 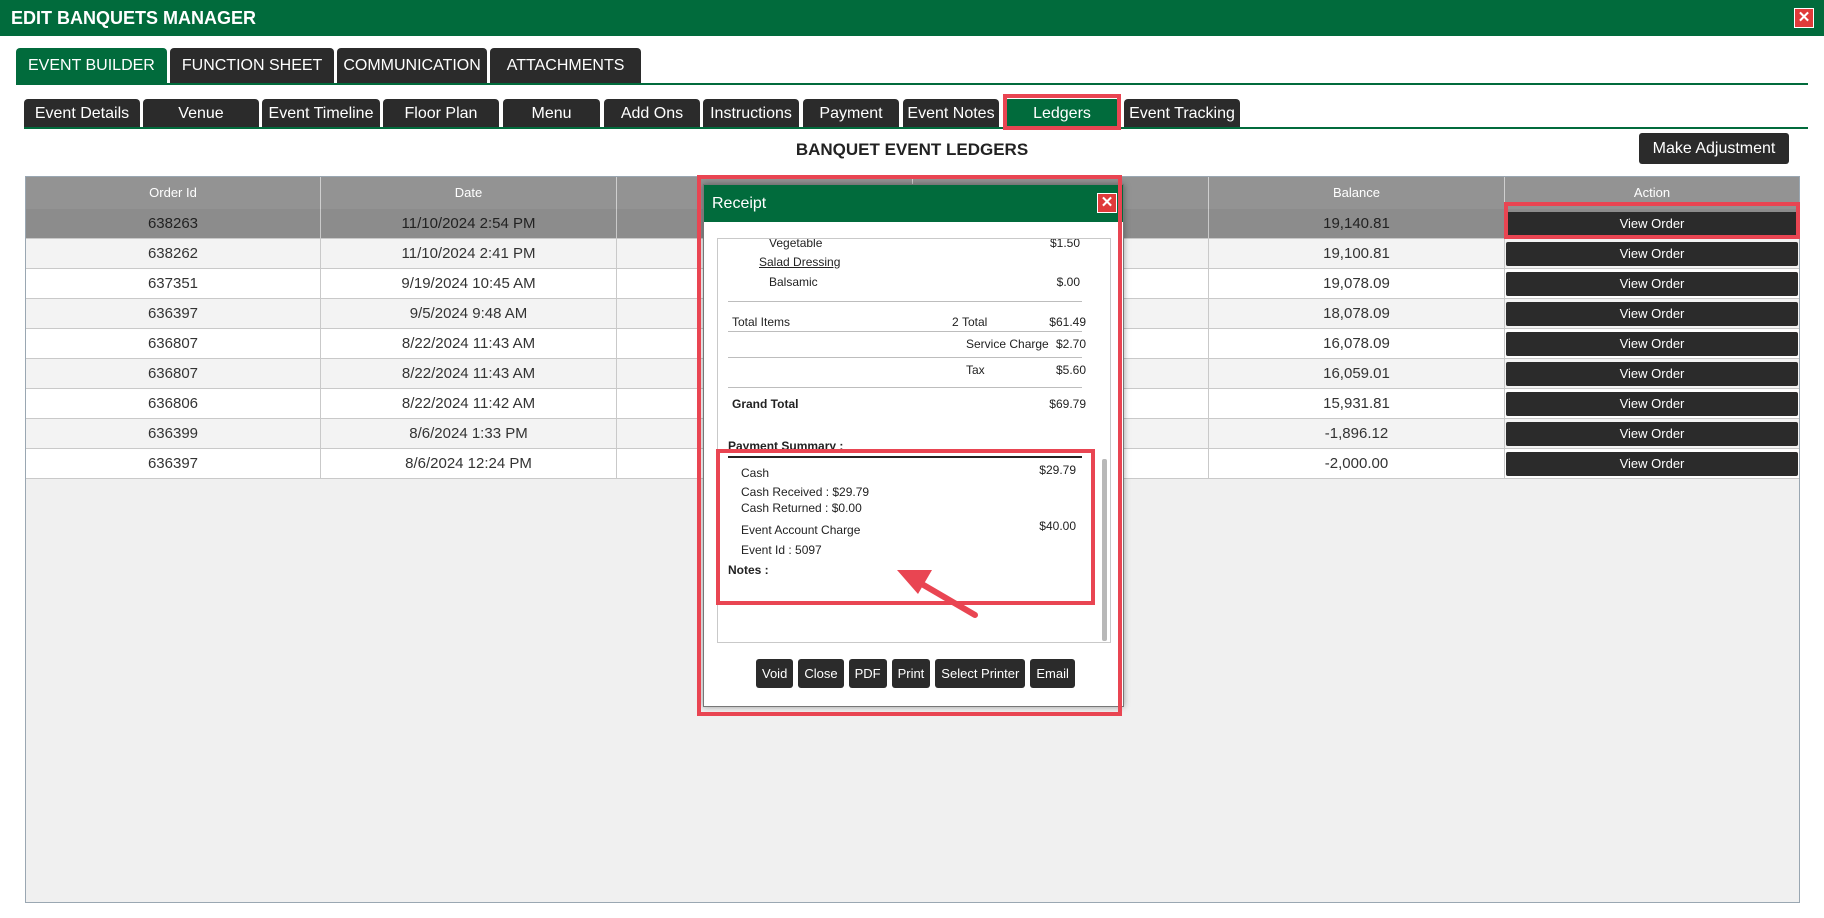 What do you see at coordinates (173, 223) in the screenshot?
I see `cell-order-id: 638263` at bounding box center [173, 223].